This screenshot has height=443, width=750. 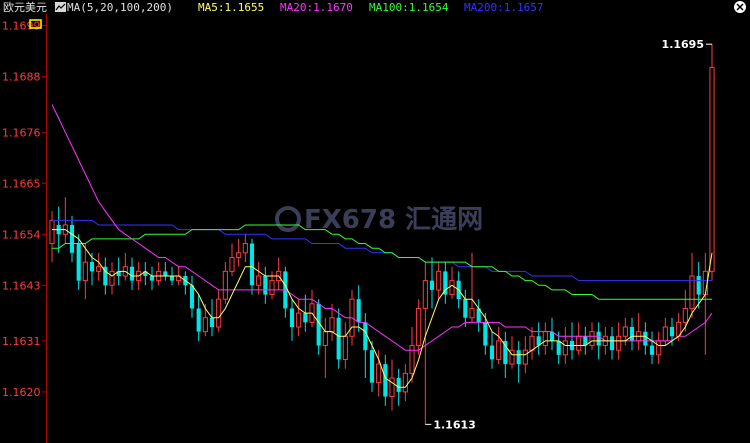 What do you see at coordinates (454, 424) in the screenshot?
I see `low-label: 1.1613` at bounding box center [454, 424].